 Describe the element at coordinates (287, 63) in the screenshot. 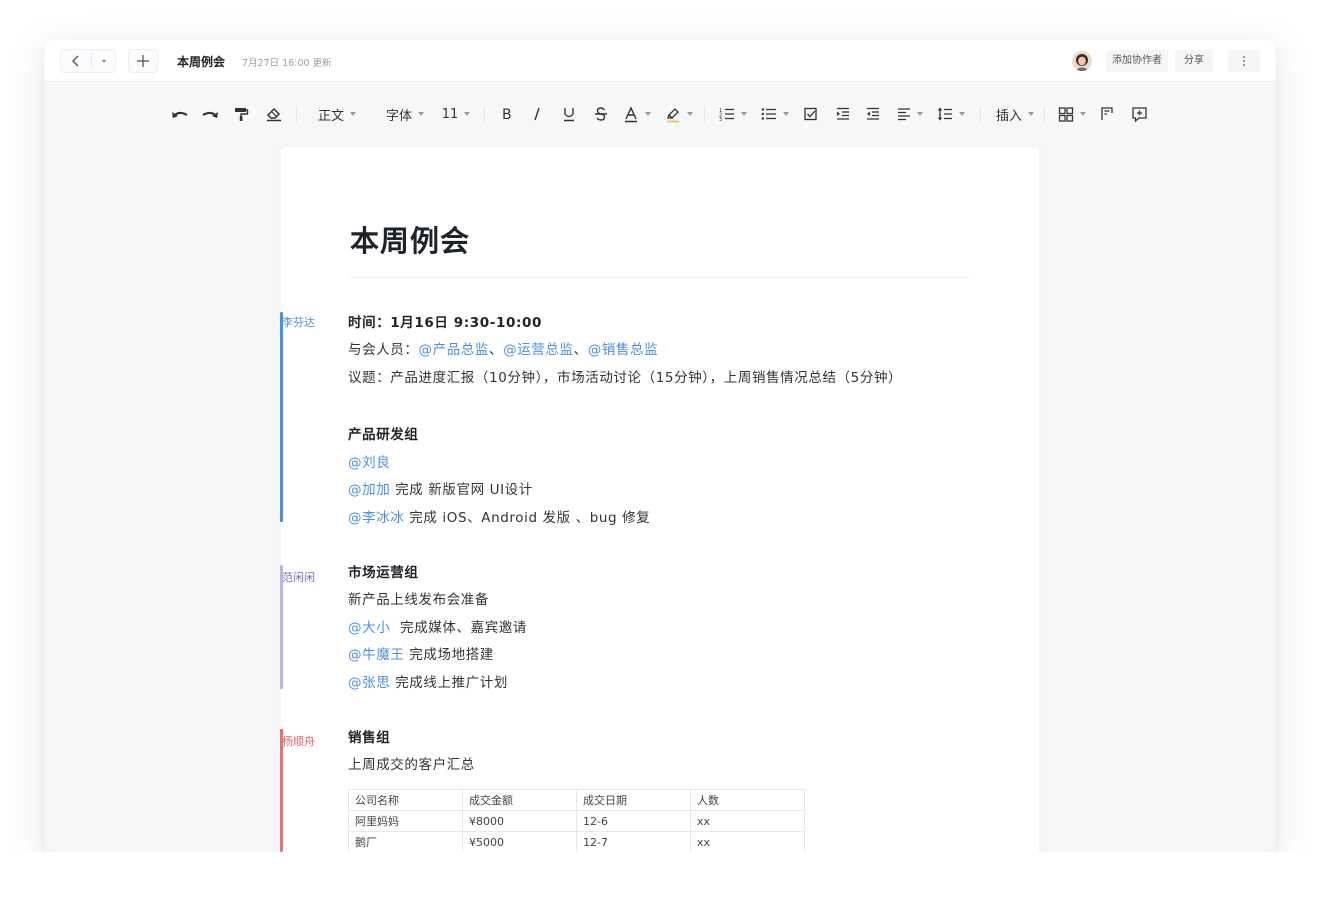

I see `update-time: 7月27日 16:00 更新` at that location.